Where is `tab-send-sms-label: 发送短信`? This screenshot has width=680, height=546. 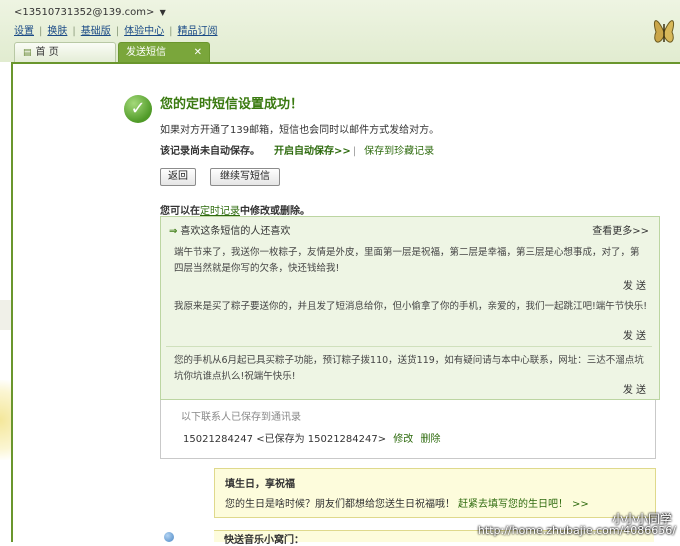
tab-send-sms-label: 发送短信 is located at coordinates (146, 52).